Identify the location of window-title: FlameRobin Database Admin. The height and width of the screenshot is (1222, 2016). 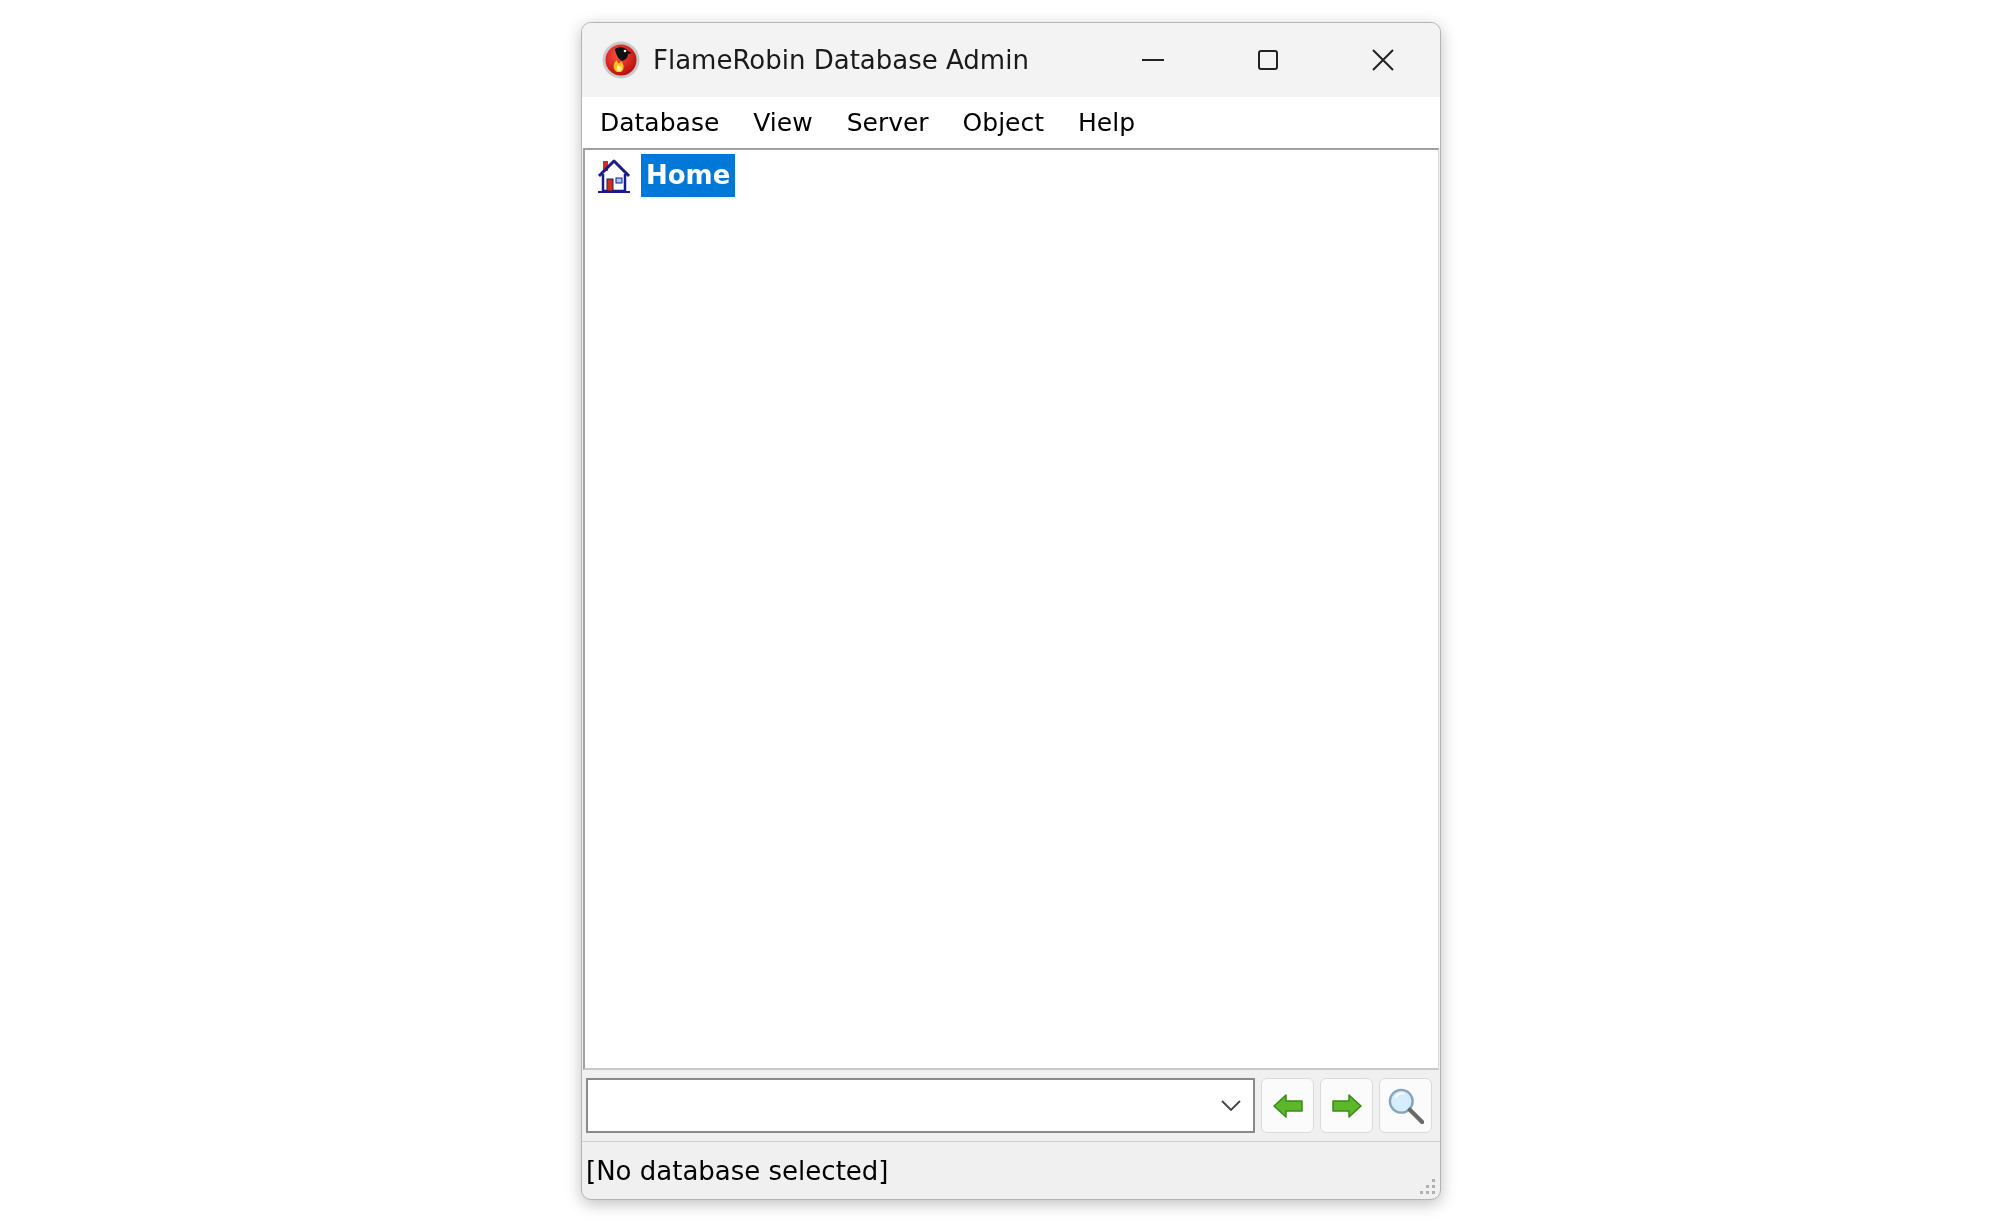
(841, 60).